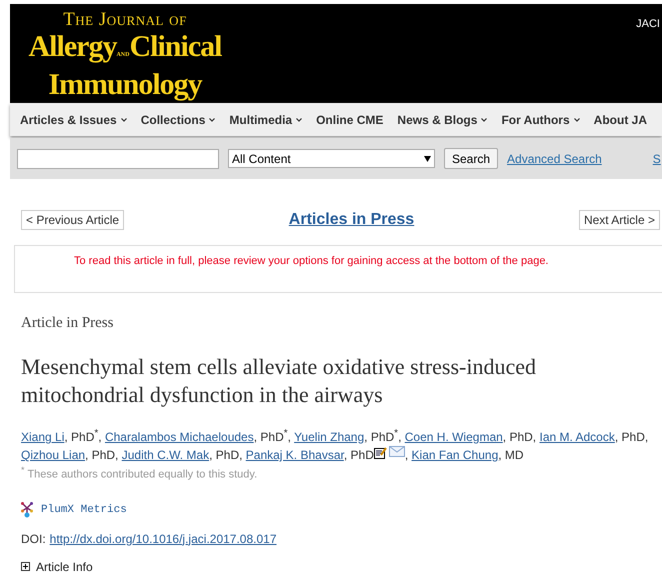 The width and height of the screenshot is (662, 587). What do you see at coordinates (73, 119) in the screenshot?
I see `nav-item: Articles & Issues` at bounding box center [73, 119].